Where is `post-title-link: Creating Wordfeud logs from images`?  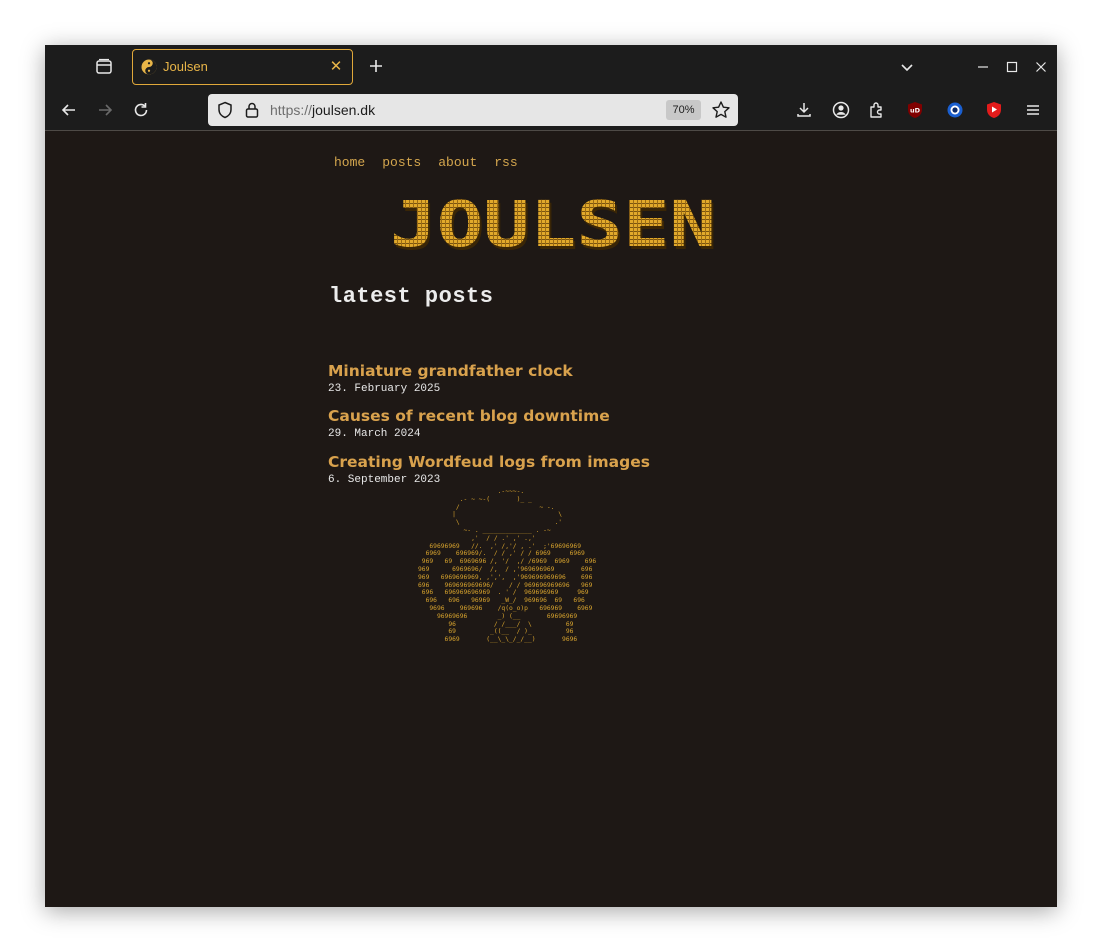
post-title-link: Creating Wordfeud logs from images is located at coordinates (489, 462).